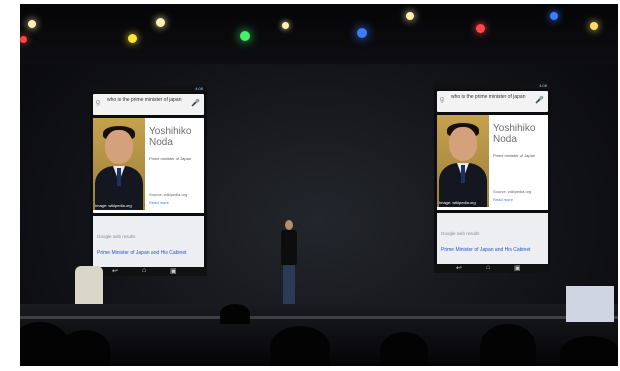 The width and height of the screenshot is (620, 371). What do you see at coordinates (590, 304) in the screenshot?
I see `stage-equipment-box` at bounding box center [590, 304].